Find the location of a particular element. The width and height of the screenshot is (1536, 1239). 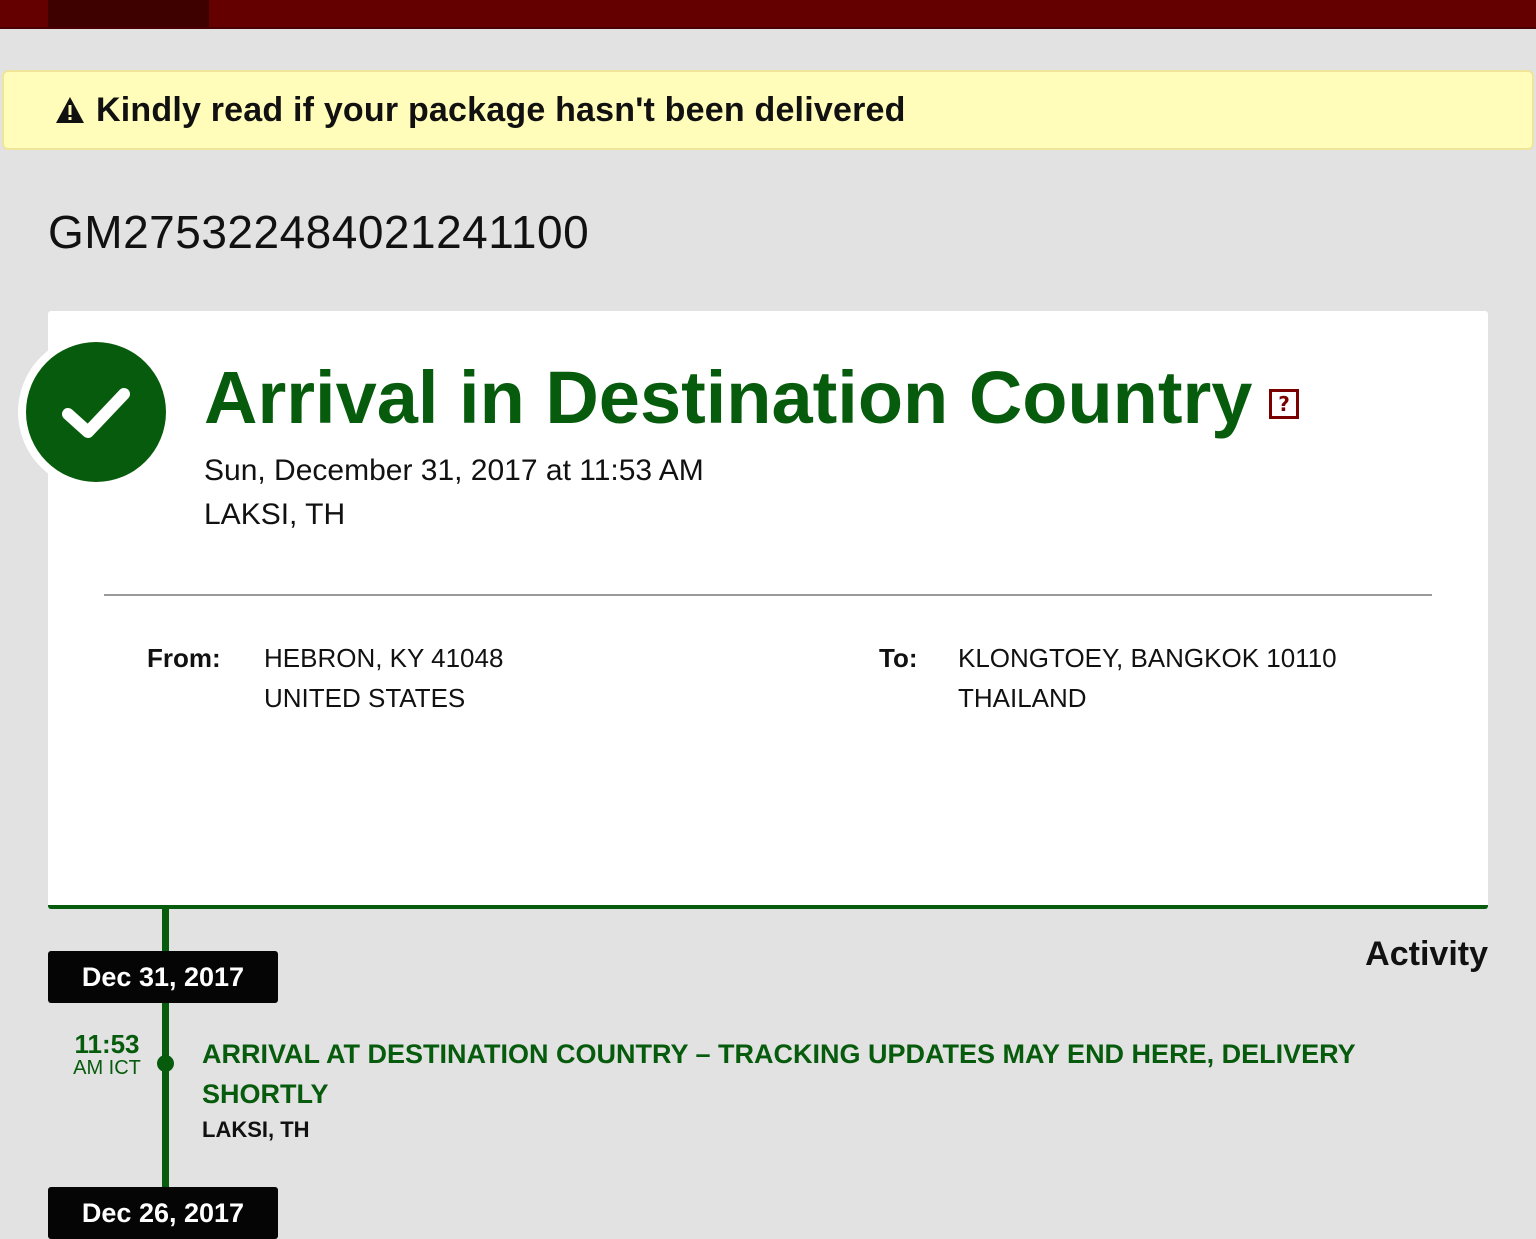

event-time: 11:53 AM ICT is located at coordinates (107, 1054).